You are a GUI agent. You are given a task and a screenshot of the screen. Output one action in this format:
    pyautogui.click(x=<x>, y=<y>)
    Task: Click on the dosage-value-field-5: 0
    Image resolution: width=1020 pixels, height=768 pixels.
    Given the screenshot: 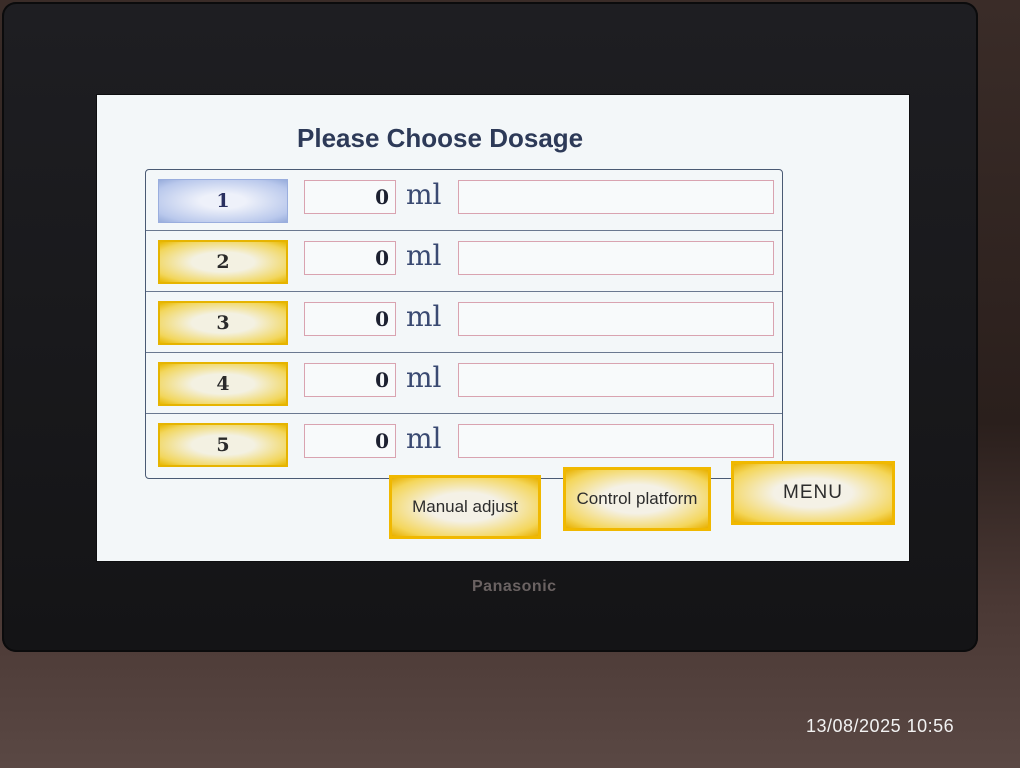 What is the action you would take?
    pyautogui.click(x=350, y=441)
    